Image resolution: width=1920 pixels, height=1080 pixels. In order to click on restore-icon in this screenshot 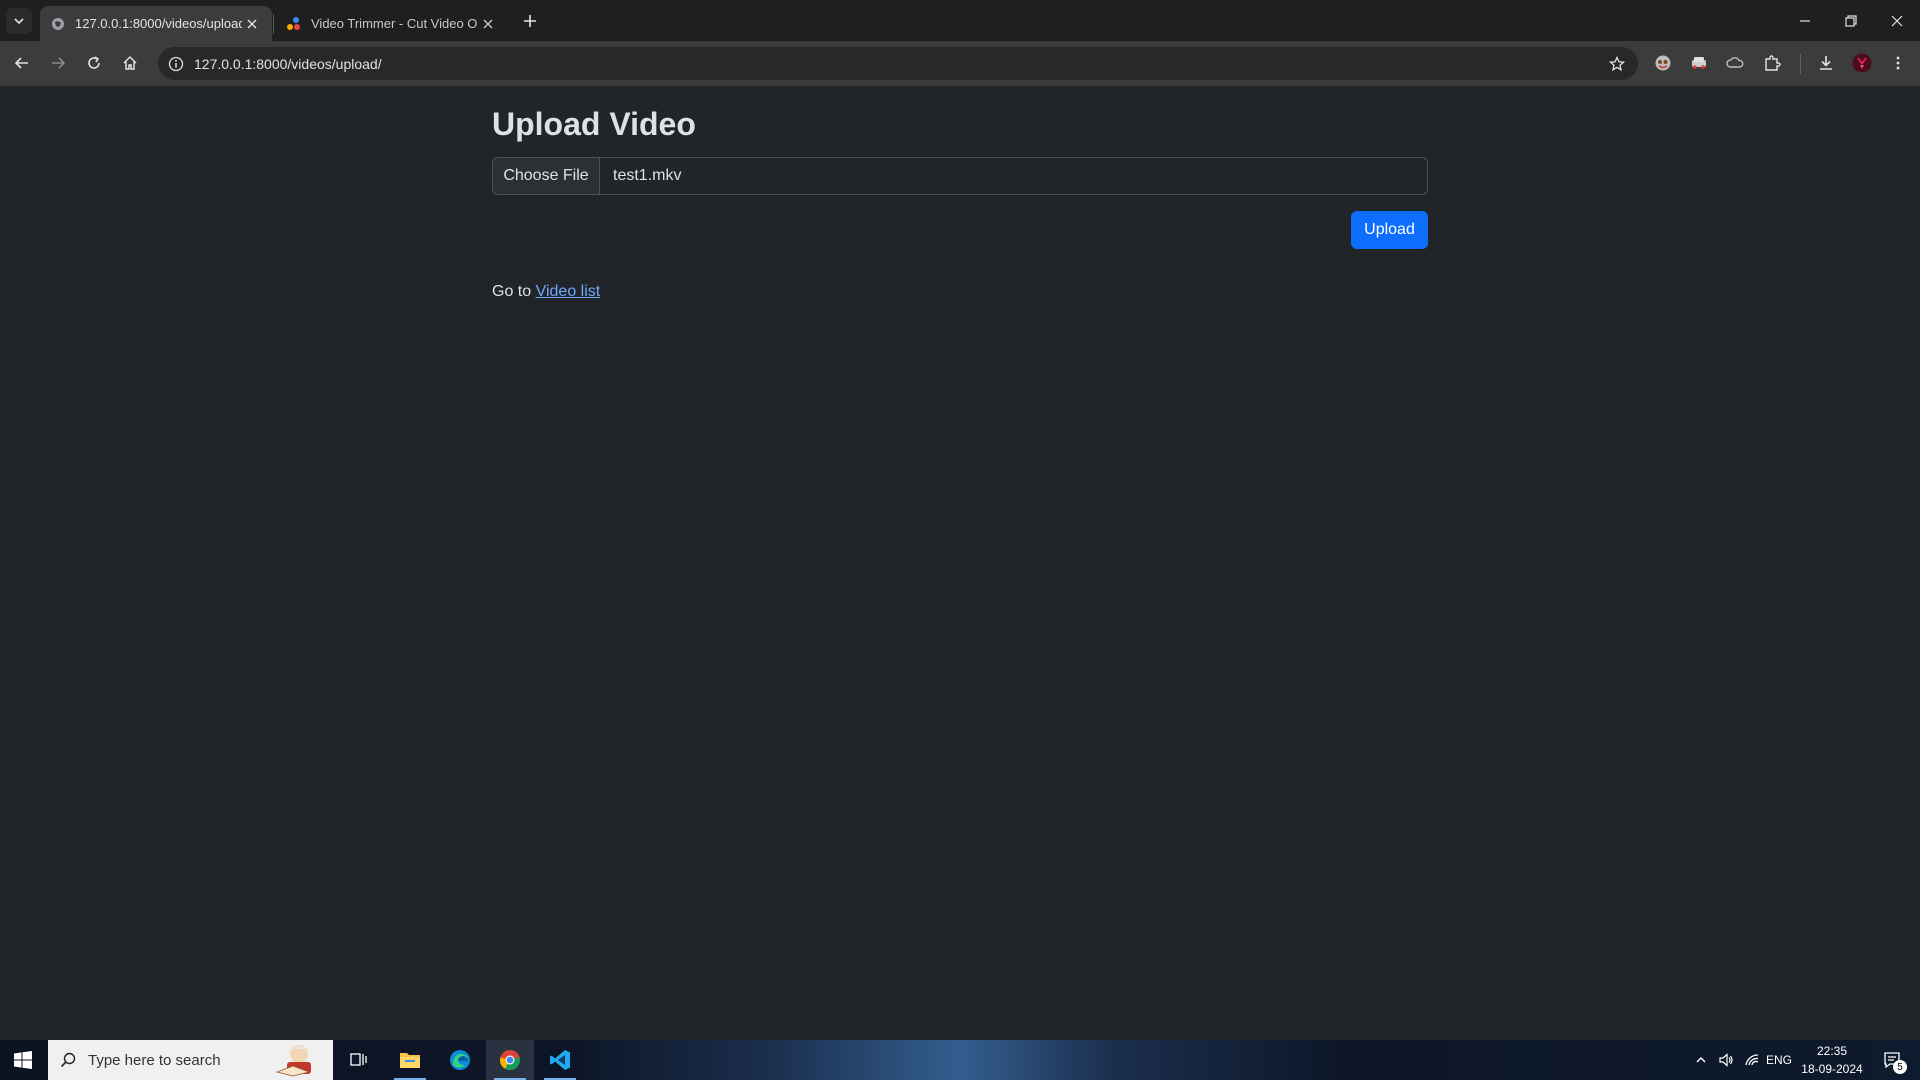, I will do `click(1851, 20)`.